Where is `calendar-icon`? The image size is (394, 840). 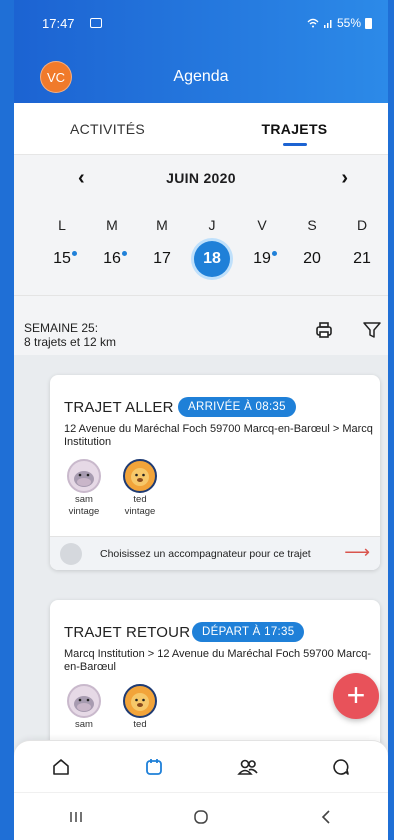
calendar-icon is located at coordinates (154, 766).